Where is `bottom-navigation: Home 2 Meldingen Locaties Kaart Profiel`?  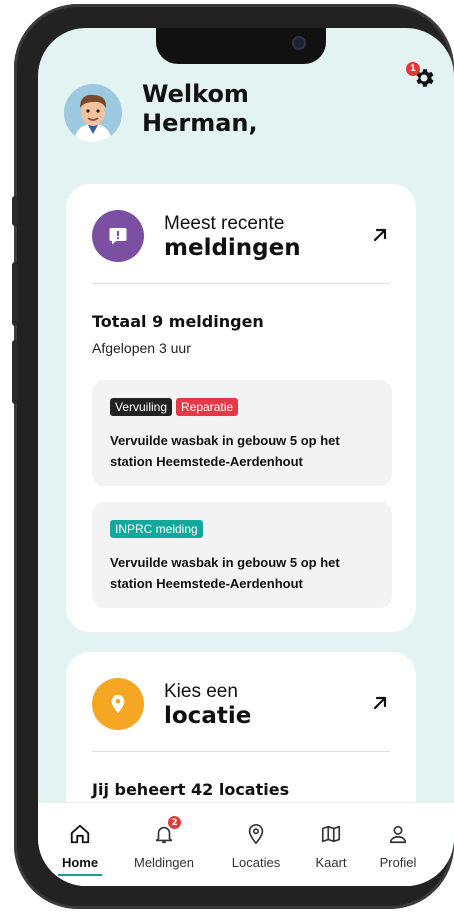
bottom-navigation: Home 2 Meldingen Locaties Kaart Profiel is located at coordinates (246, 844).